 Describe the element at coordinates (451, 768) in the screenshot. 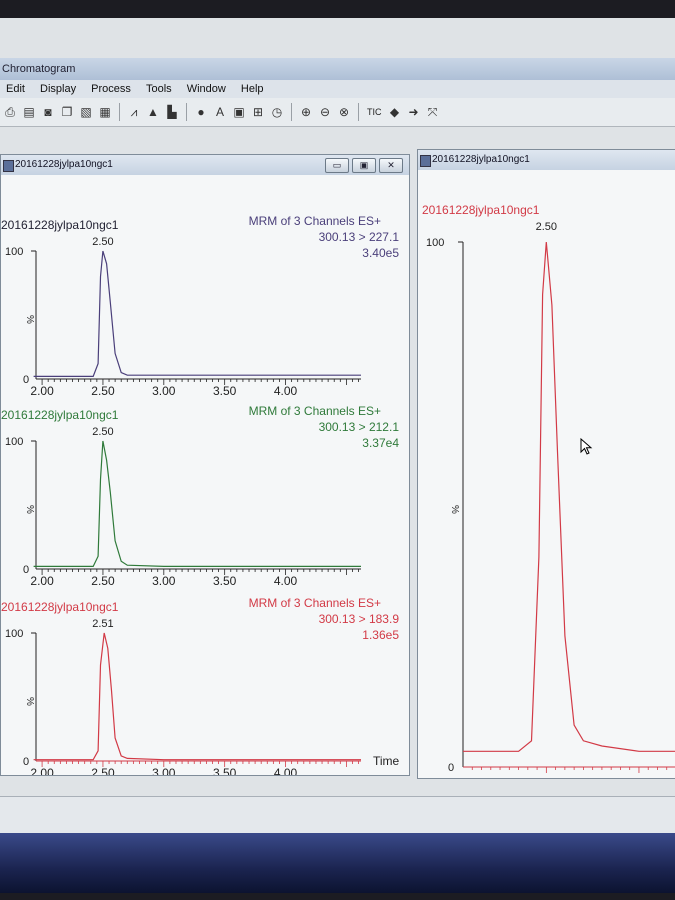

I see `right-y-axis-bottom-label: 0` at that location.